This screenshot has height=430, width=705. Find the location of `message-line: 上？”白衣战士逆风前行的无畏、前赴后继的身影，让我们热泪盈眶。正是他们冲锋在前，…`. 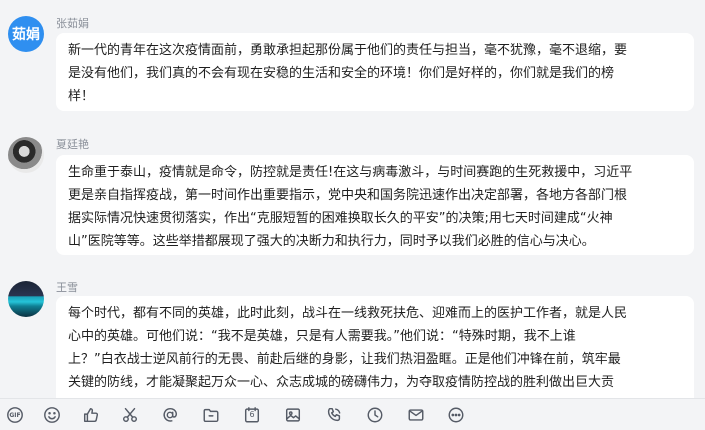

message-line: 上？”白衣战士逆风前行的无畏、前赴后继的身影，让我们热泪盈眶。正是他们冲锋在前，… is located at coordinates (344, 359).